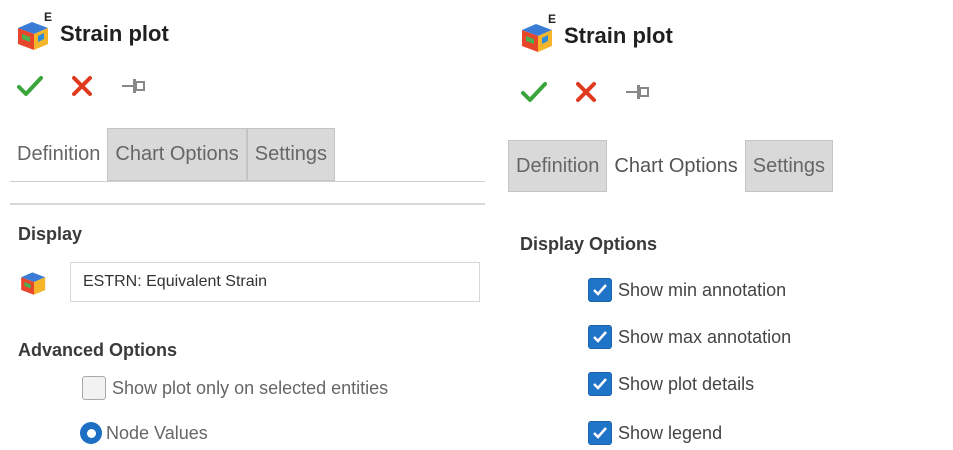 The height and width of the screenshot is (450, 953). What do you see at coordinates (670, 432) in the screenshot?
I see `show-legend-label: Show legend` at bounding box center [670, 432].